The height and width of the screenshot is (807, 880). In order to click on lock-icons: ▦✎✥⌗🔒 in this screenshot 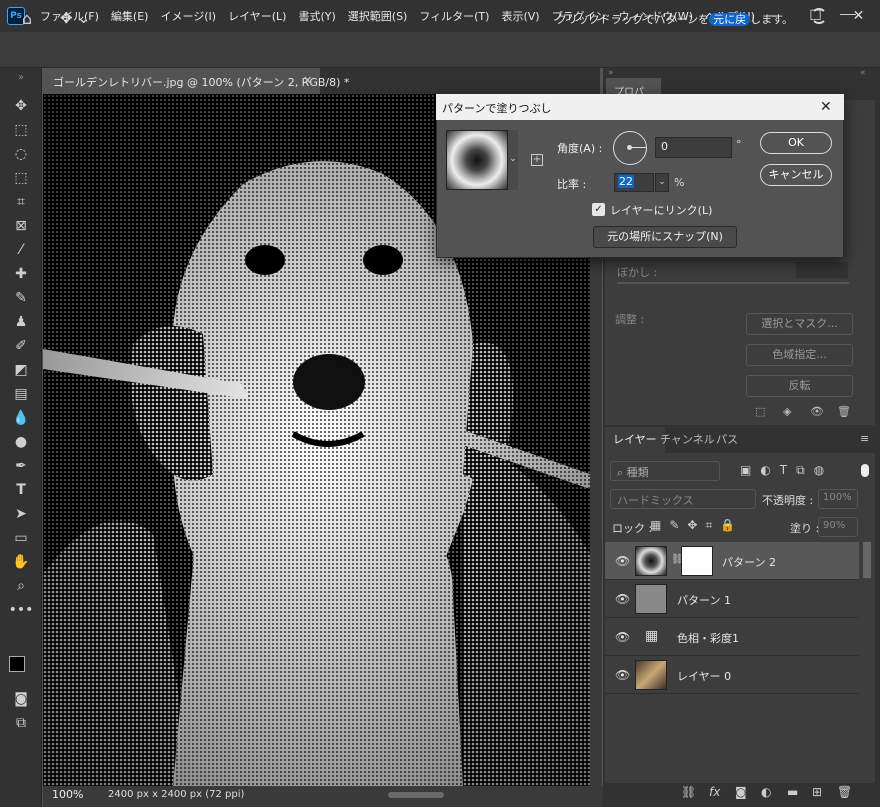, I will do `click(696, 525)`.